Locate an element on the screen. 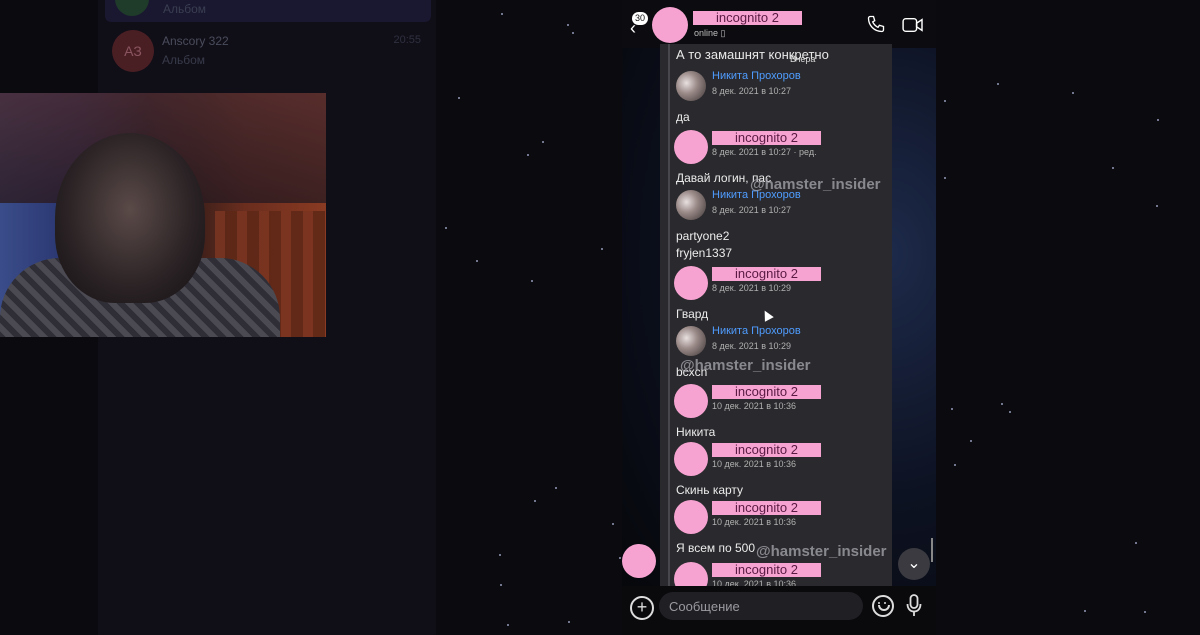  video-call-icon is located at coordinates (913, 25).